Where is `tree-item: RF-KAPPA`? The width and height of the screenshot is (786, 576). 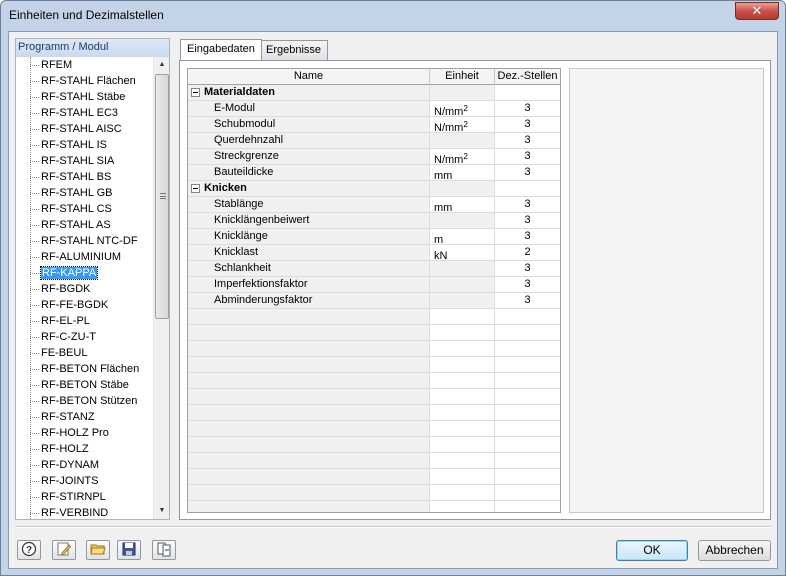 tree-item: RF-KAPPA is located at coordinates (84, 273).